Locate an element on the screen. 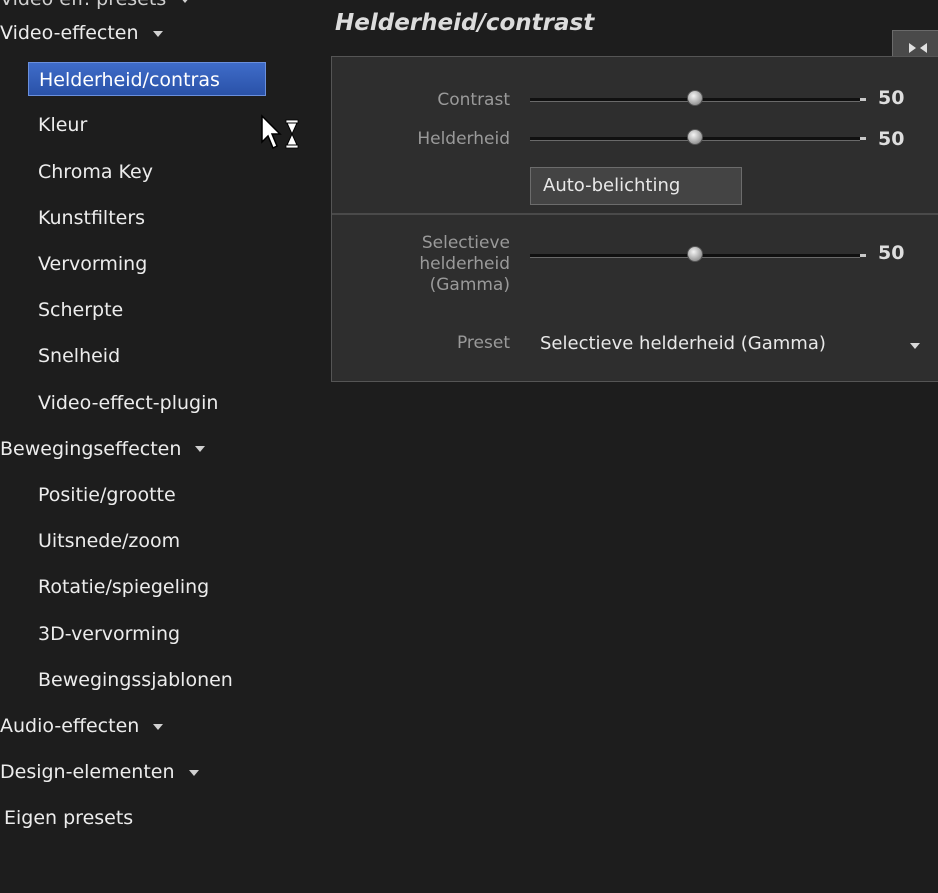 The width and height of the screenshot is (938, 893). sidebar-item-design-elementen: Design-elementen is located at coordinates (99, 772).